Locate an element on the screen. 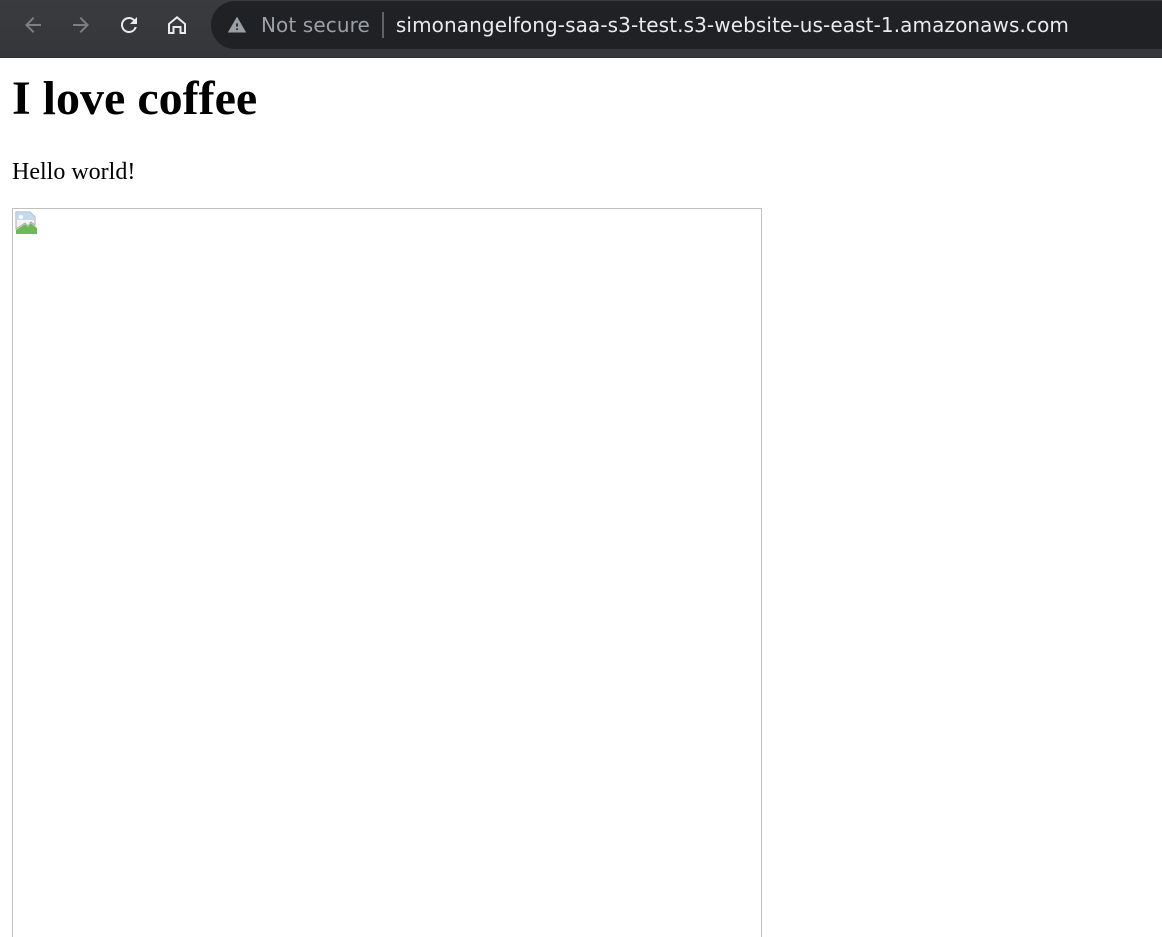 The image size is (1162, 937). broken-image-icon is located at coordinates (26, 222).